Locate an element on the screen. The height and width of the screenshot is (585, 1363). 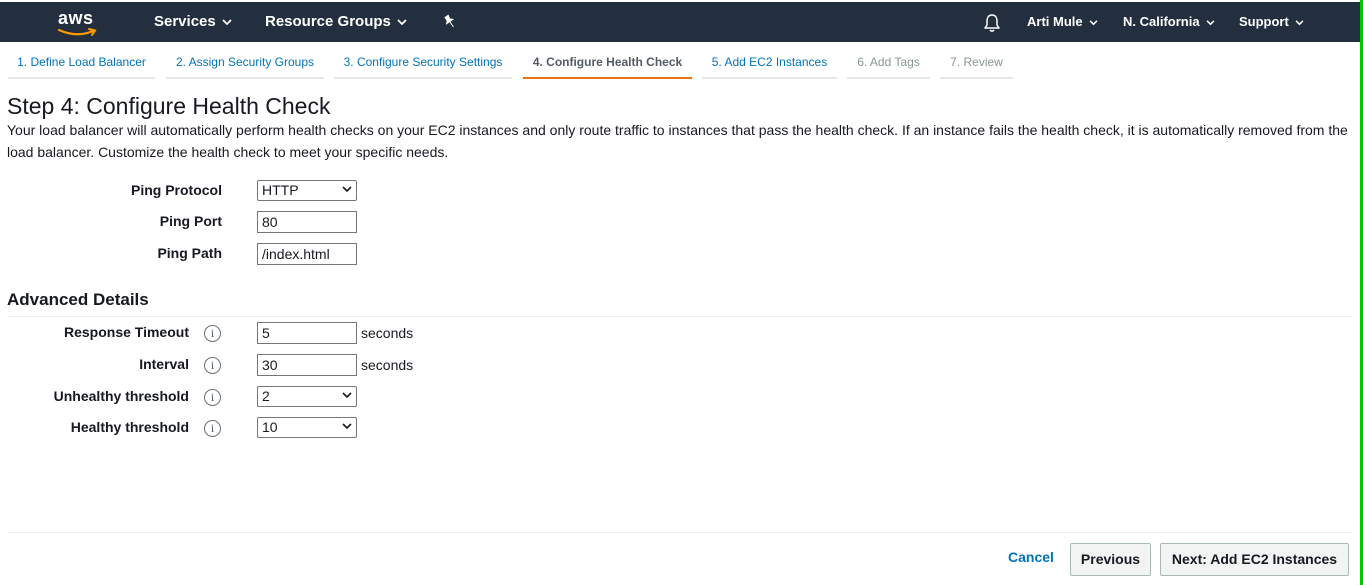
interval-label: Interval is located at coordinates (164, 364).